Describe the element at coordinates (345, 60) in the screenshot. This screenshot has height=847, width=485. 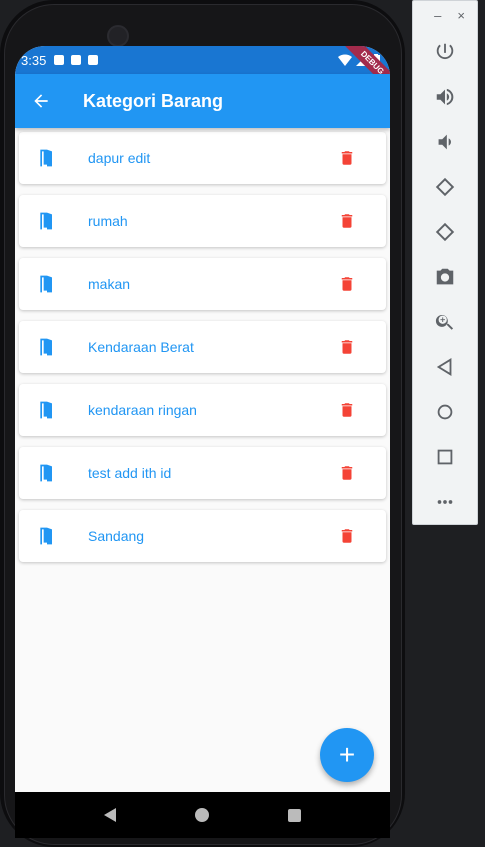
I see `wifi-icon` at that location.